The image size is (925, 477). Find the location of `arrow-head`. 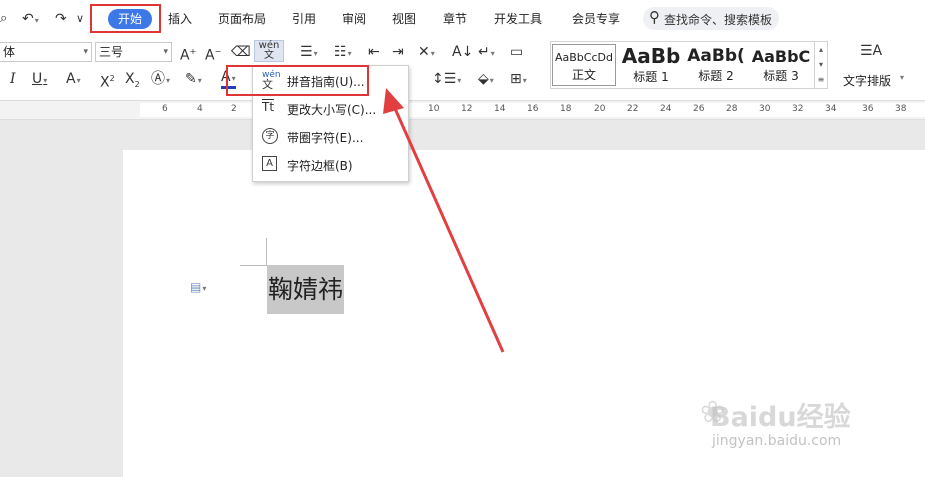

arrow-head is located at coordinates (393, 101).